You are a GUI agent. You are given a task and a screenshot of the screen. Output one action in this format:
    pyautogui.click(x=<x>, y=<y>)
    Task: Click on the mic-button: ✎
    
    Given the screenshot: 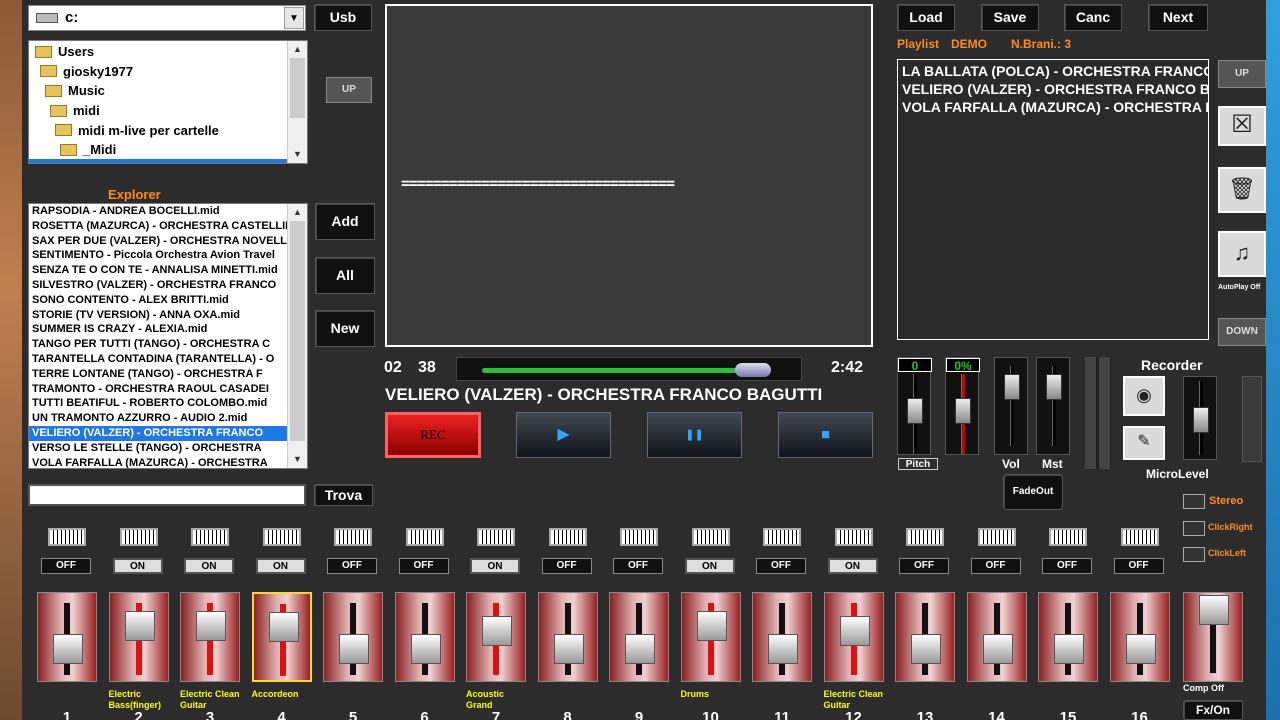 What is the action you would take?
    pyautogui.click(x=1144, y=443)
    